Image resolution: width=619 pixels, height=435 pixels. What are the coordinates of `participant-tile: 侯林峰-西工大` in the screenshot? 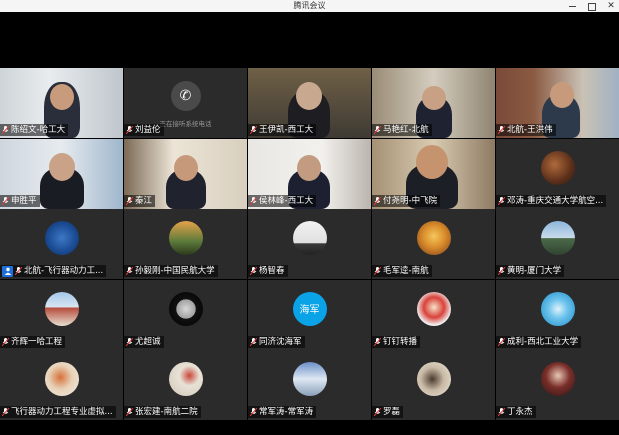 It's located at (309, 173).